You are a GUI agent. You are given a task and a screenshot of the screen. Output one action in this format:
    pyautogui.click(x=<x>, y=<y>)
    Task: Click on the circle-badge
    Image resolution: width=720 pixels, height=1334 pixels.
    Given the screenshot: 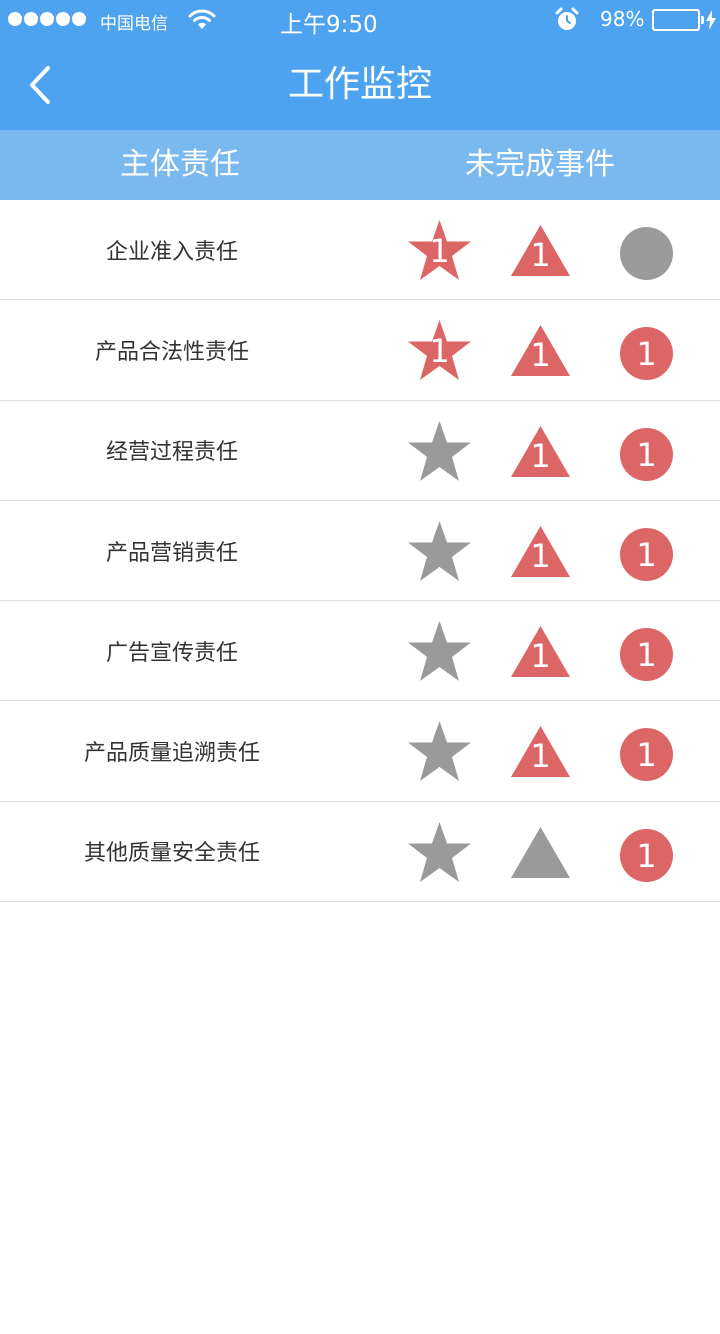 What is the action you would take?
    pyautogui.click(x=646, y=253)
    